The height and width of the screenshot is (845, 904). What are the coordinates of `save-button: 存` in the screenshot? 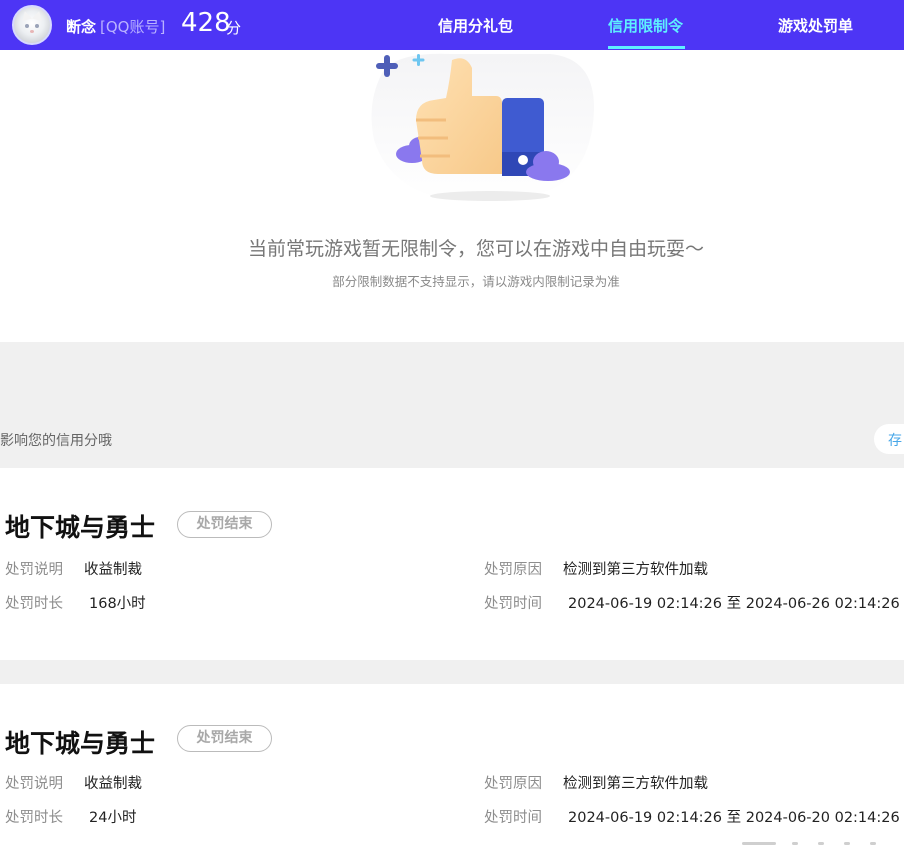 It's located at (889, 439).